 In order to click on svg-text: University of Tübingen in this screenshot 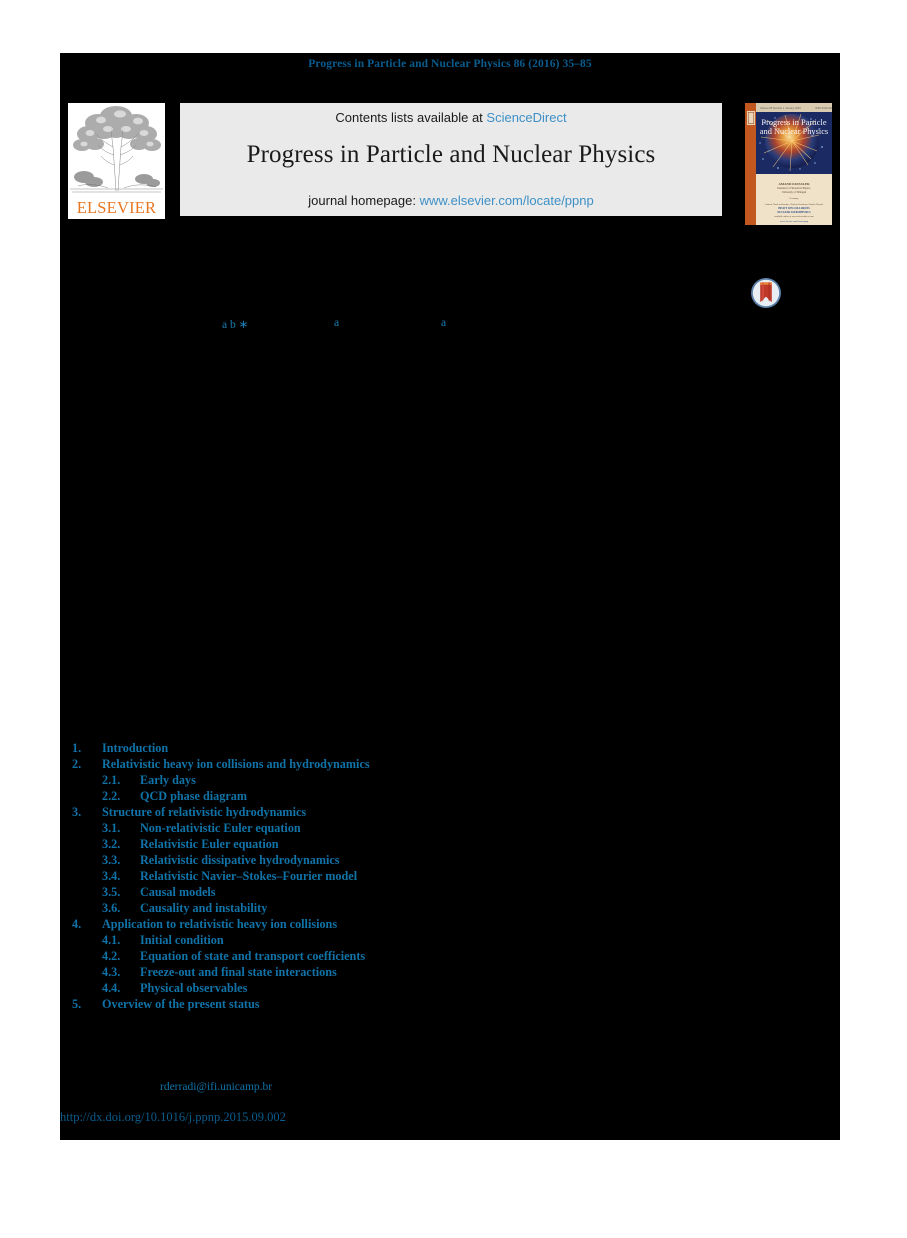, I will do `click(794, 192)`.